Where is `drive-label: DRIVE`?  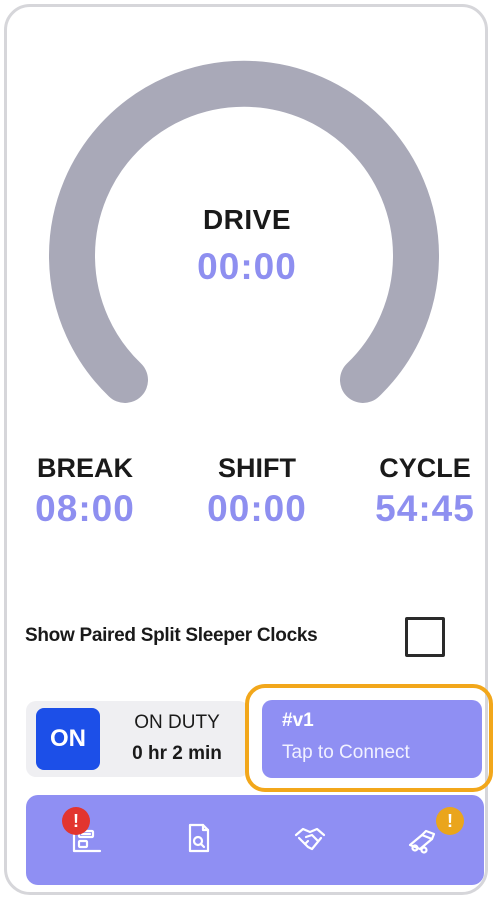
drive-label: DRIVE is located at coordinates (247, 219).